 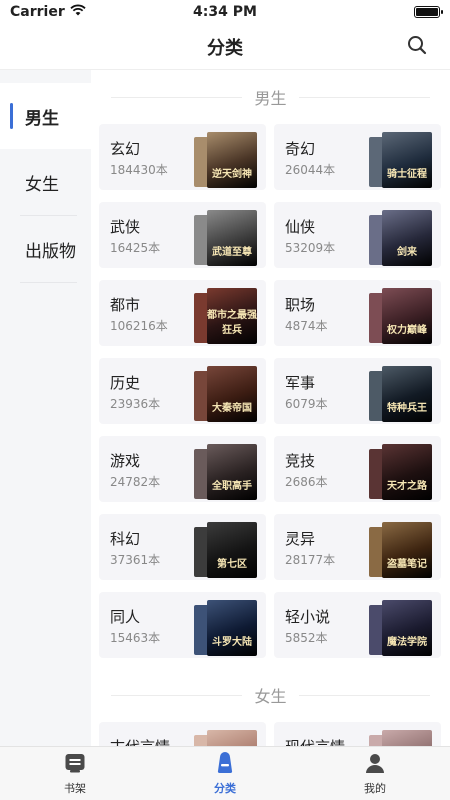 What do you see at coordinates (37, 12) in the screenshot?
I see `carrier-label: Carrier` at bounding box center [37, 12].